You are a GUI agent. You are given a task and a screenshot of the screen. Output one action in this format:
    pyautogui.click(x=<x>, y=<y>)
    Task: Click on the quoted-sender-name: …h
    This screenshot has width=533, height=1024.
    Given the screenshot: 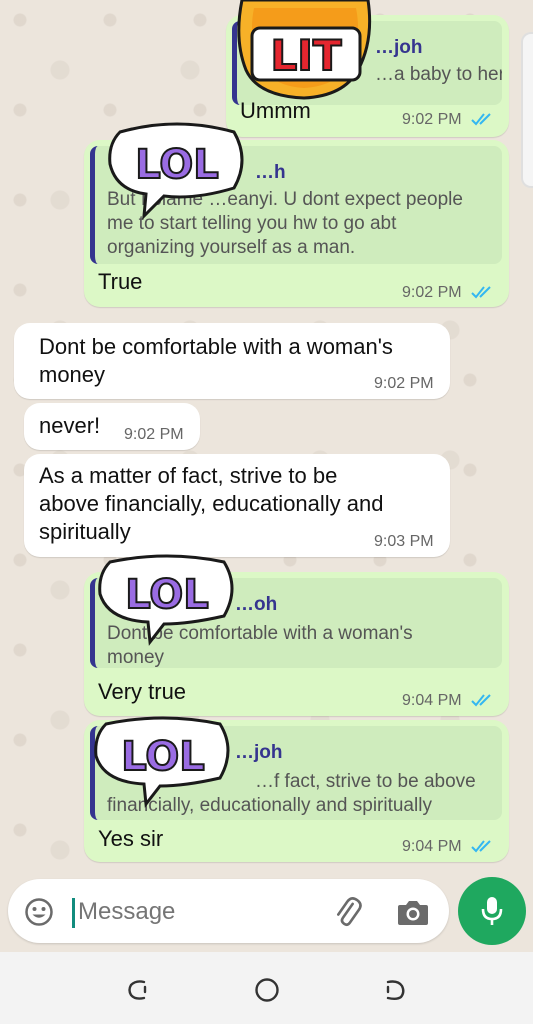 What is the action you would take?
    pyautogui.click(x=270, y=172)
    